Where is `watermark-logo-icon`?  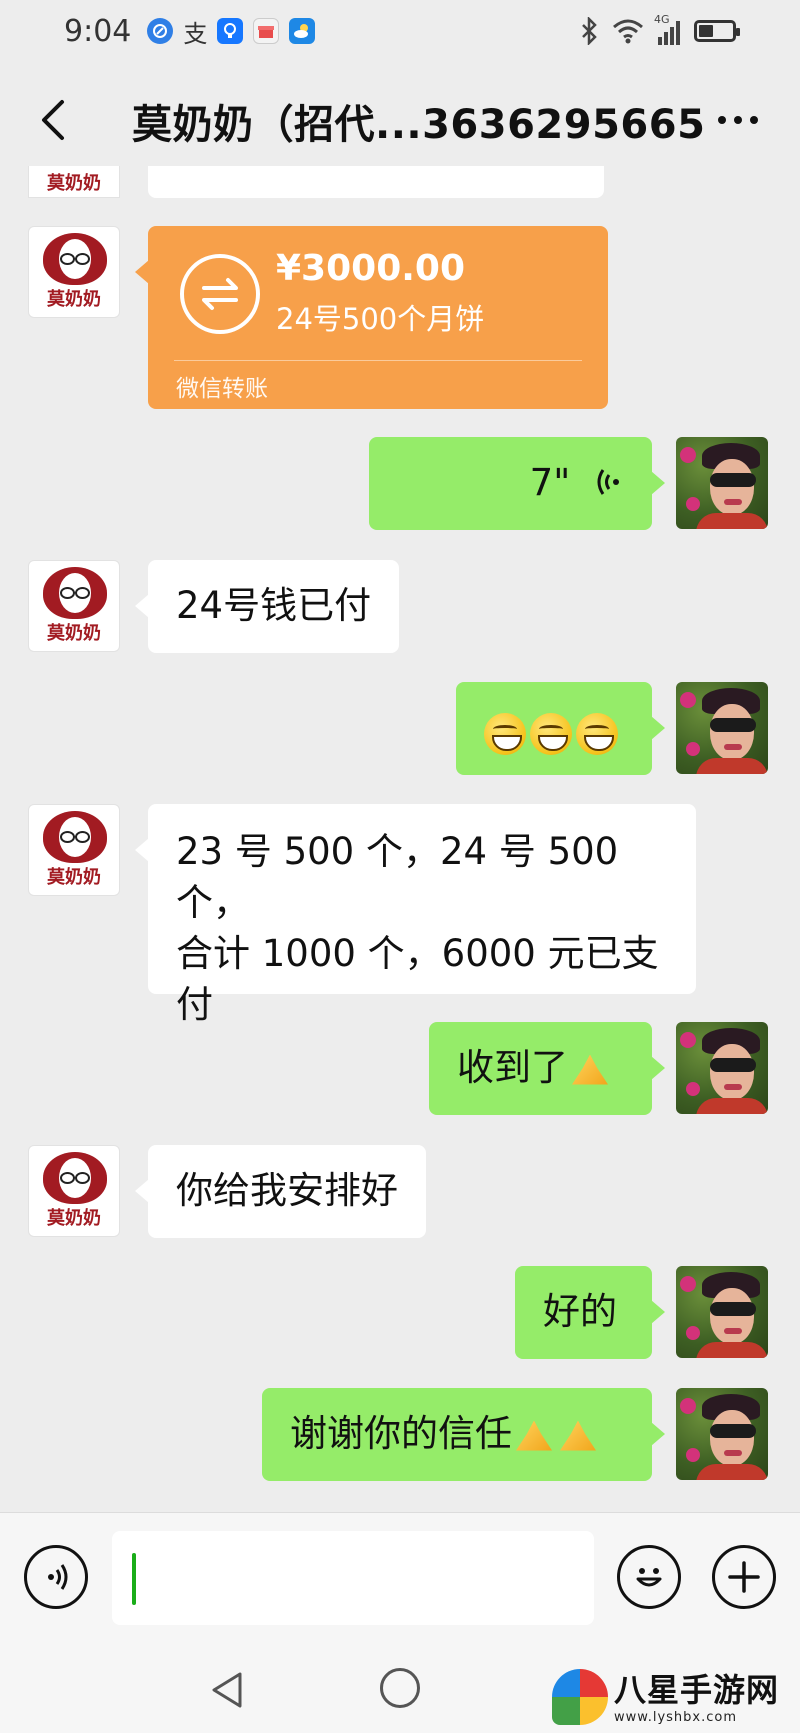
watermark-logo-icon is located at coordinates (580, 1697).